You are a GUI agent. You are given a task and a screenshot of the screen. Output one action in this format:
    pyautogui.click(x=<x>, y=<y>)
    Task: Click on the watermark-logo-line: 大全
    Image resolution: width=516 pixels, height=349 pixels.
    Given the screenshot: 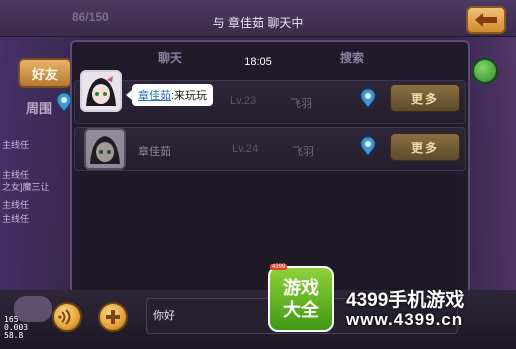 What is the action you would take?
    pyautogui.click(x=301, y=310)
    